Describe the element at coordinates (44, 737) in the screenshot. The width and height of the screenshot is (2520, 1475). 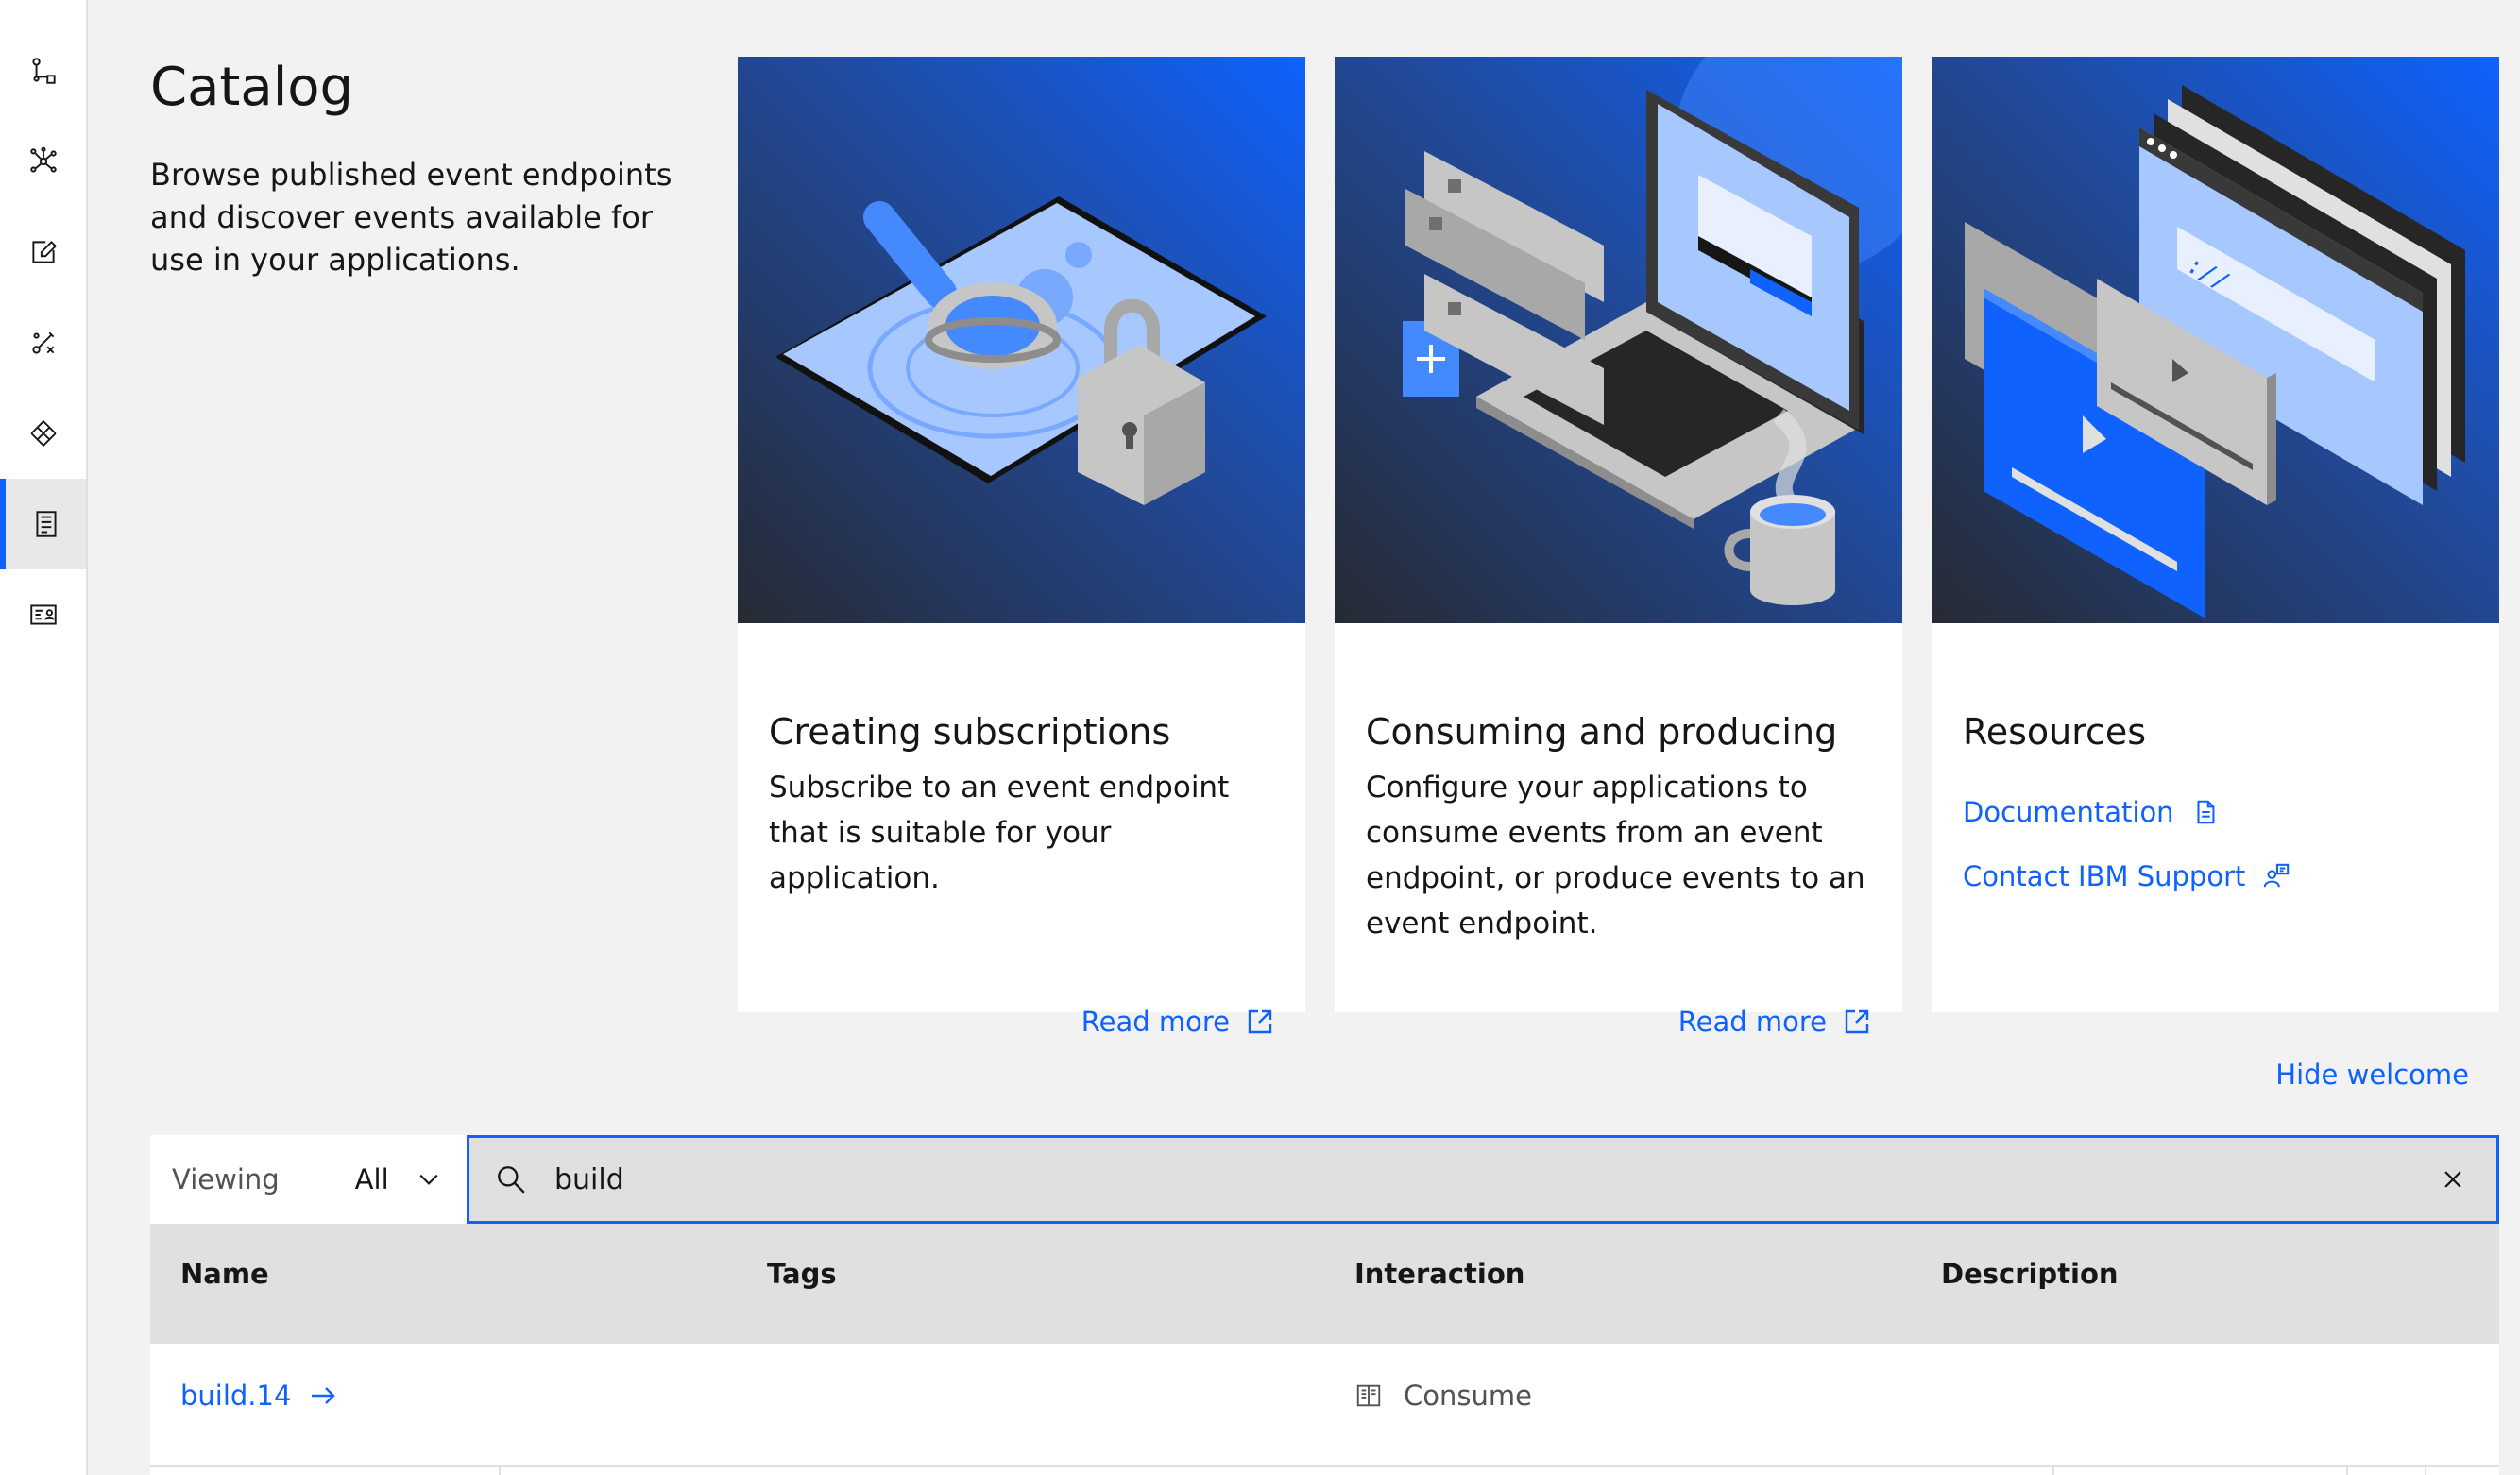
I see `side-nav-rail` at that location.